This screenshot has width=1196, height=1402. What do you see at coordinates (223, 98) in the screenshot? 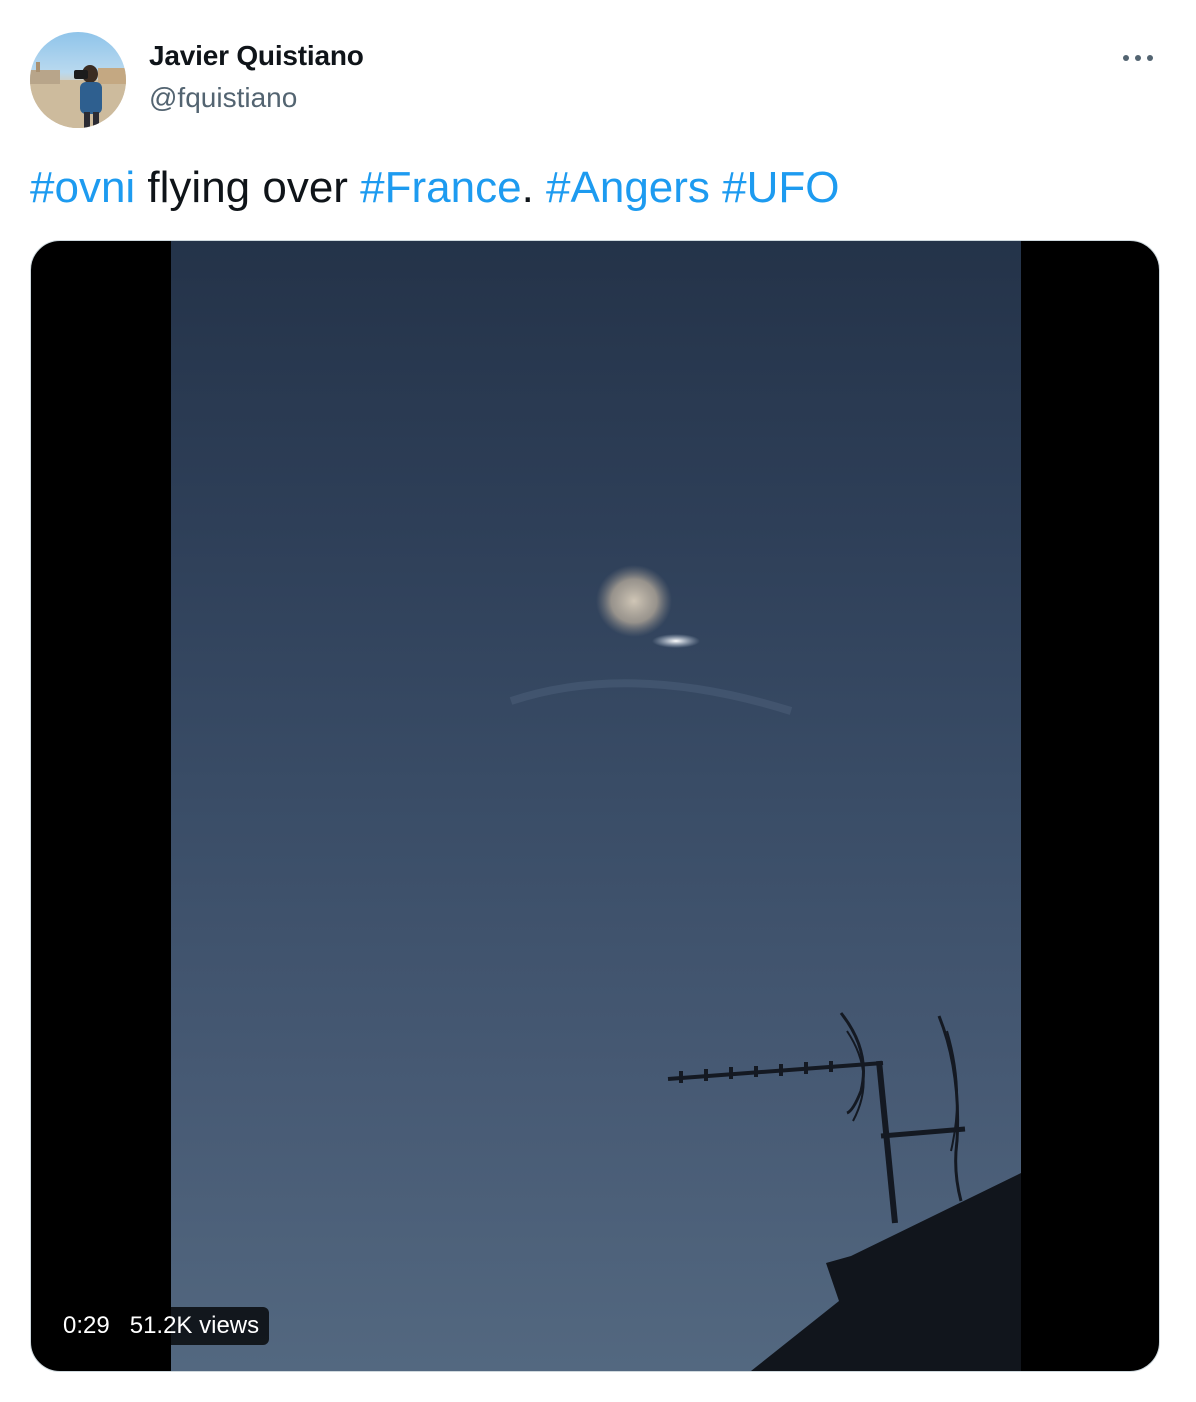
I see `author-handle: @fquistiano` at bounding box center [223, 98].